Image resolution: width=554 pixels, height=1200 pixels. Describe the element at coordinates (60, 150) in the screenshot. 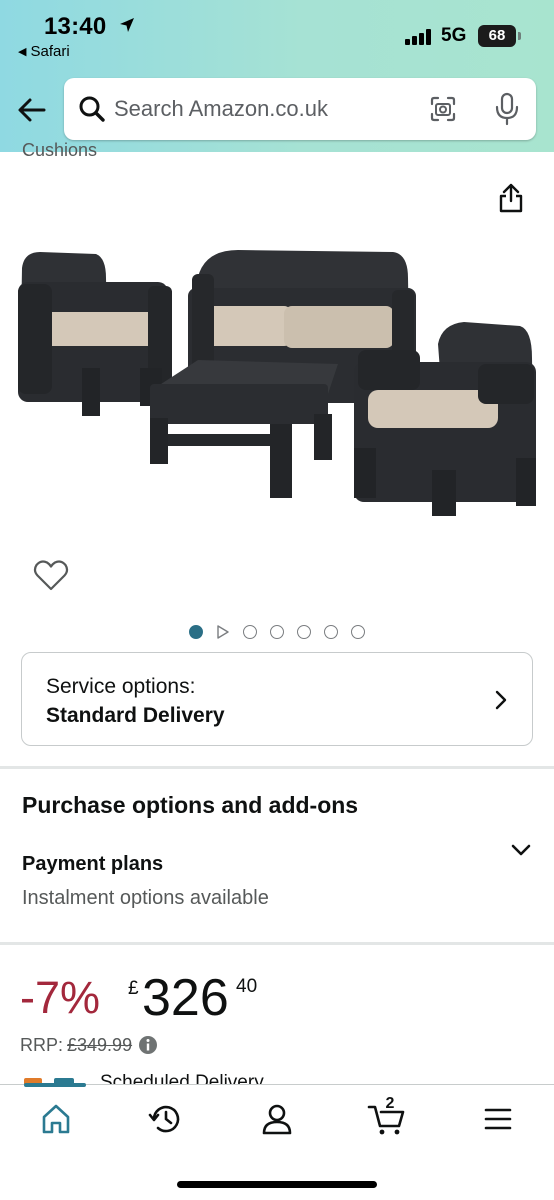

I see `product-title-fragment: Cushions` at that location.